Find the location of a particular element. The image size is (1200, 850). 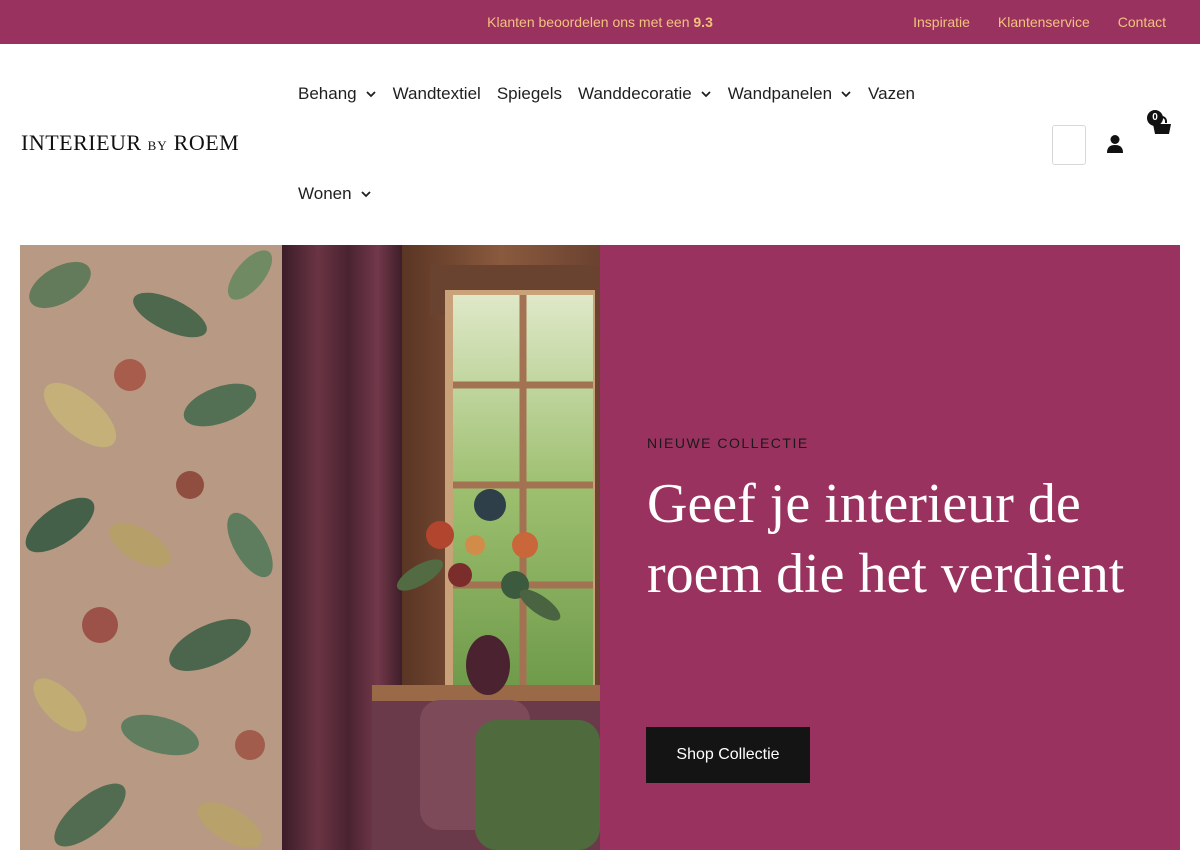

top-link-inspiratie: Inspiratie is located at coordinates (941, 22).